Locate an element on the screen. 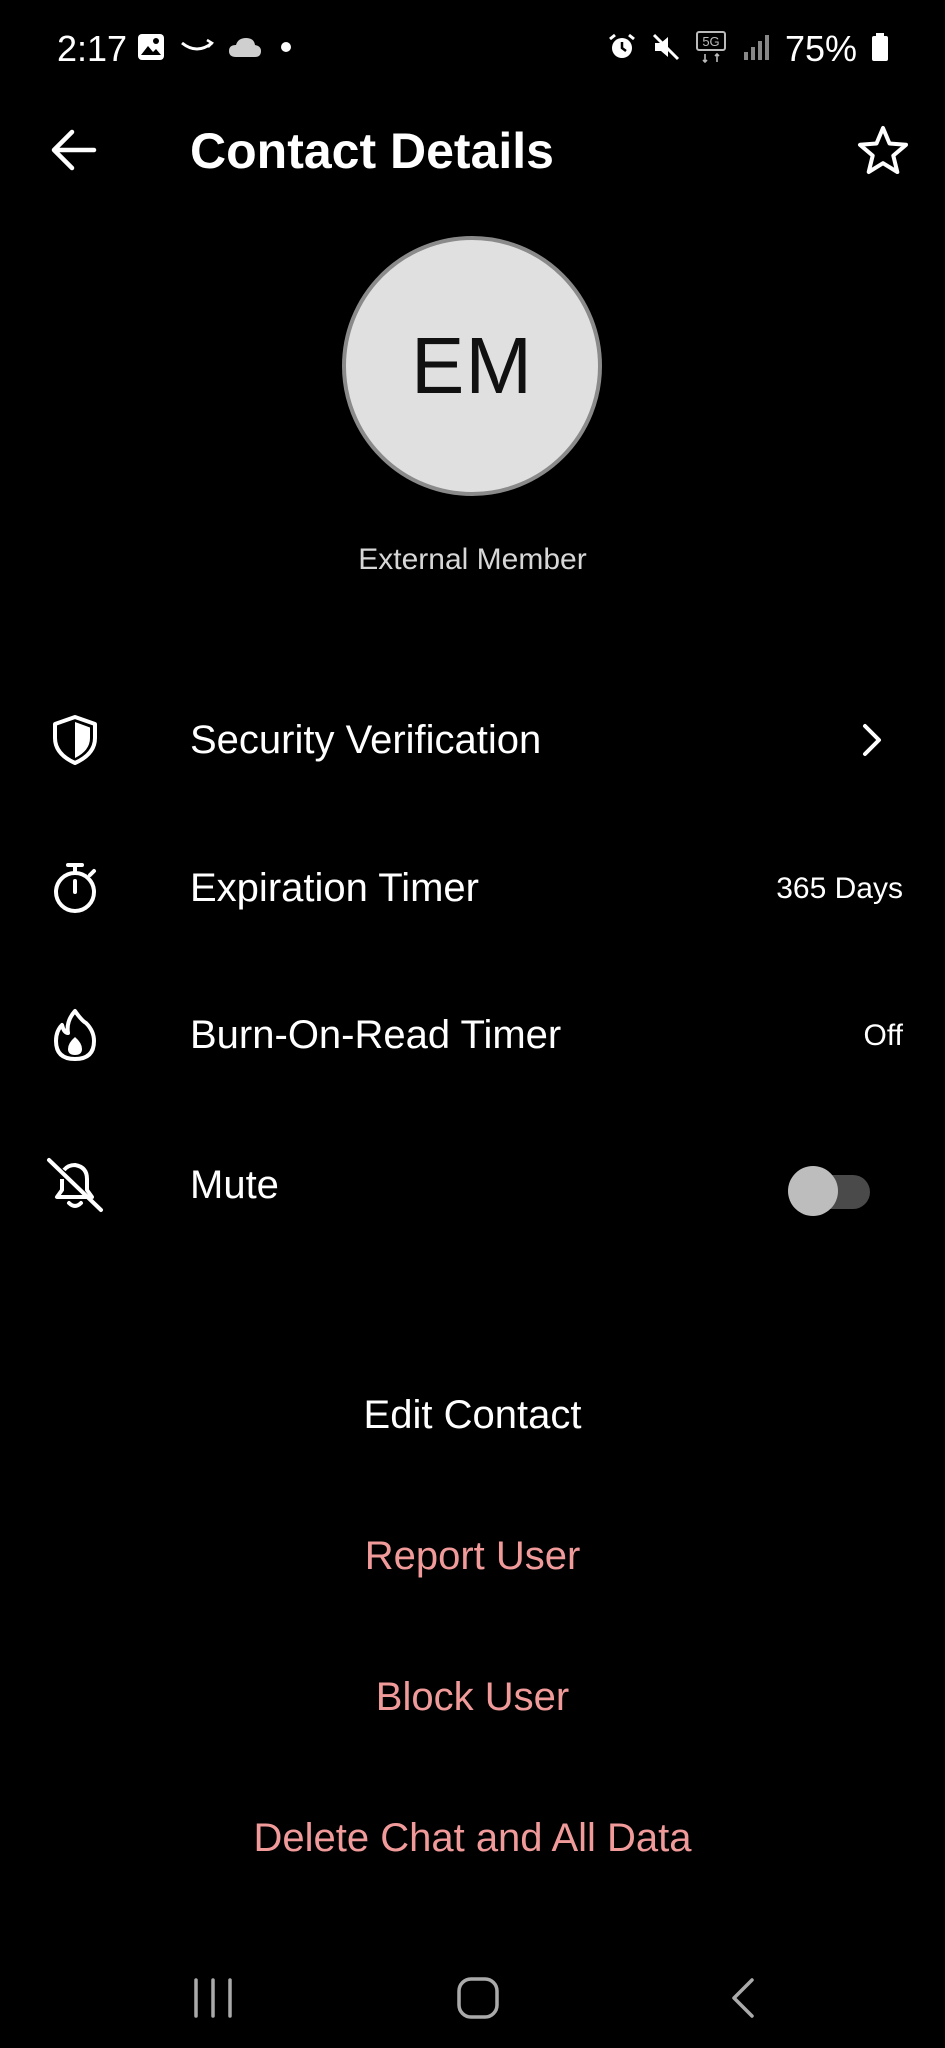 This screenshot has height=2048, width=945. app-header: Contact Details is located at coordinates (472, 150).